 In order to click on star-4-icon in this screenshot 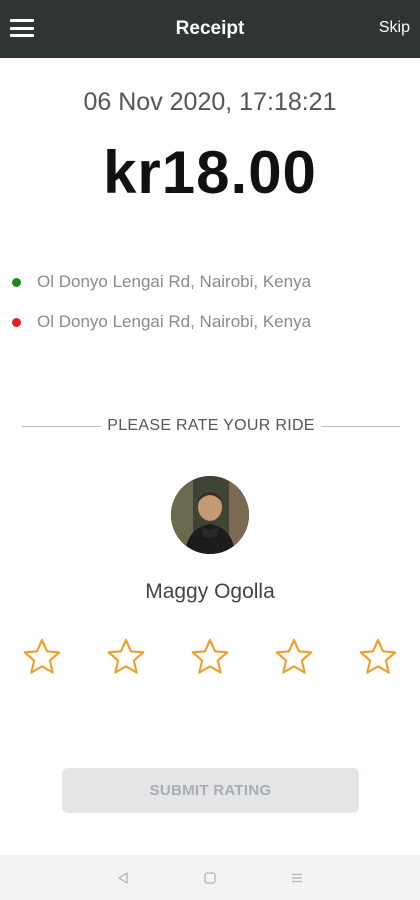, I will do `click(294, 657)`.